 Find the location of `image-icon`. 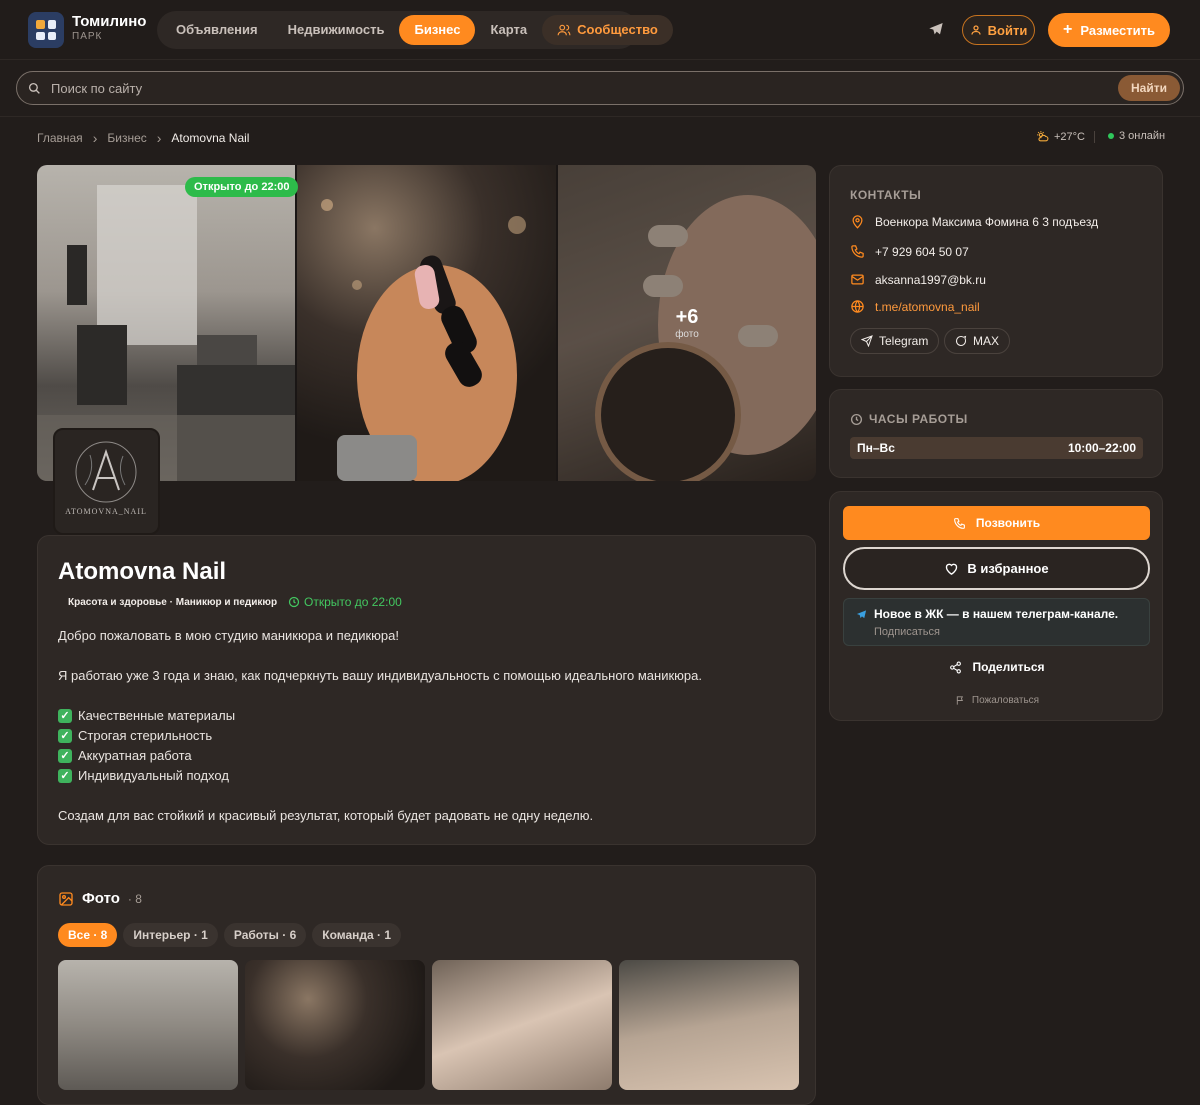

image-icon is located at coordinates (66, 898).